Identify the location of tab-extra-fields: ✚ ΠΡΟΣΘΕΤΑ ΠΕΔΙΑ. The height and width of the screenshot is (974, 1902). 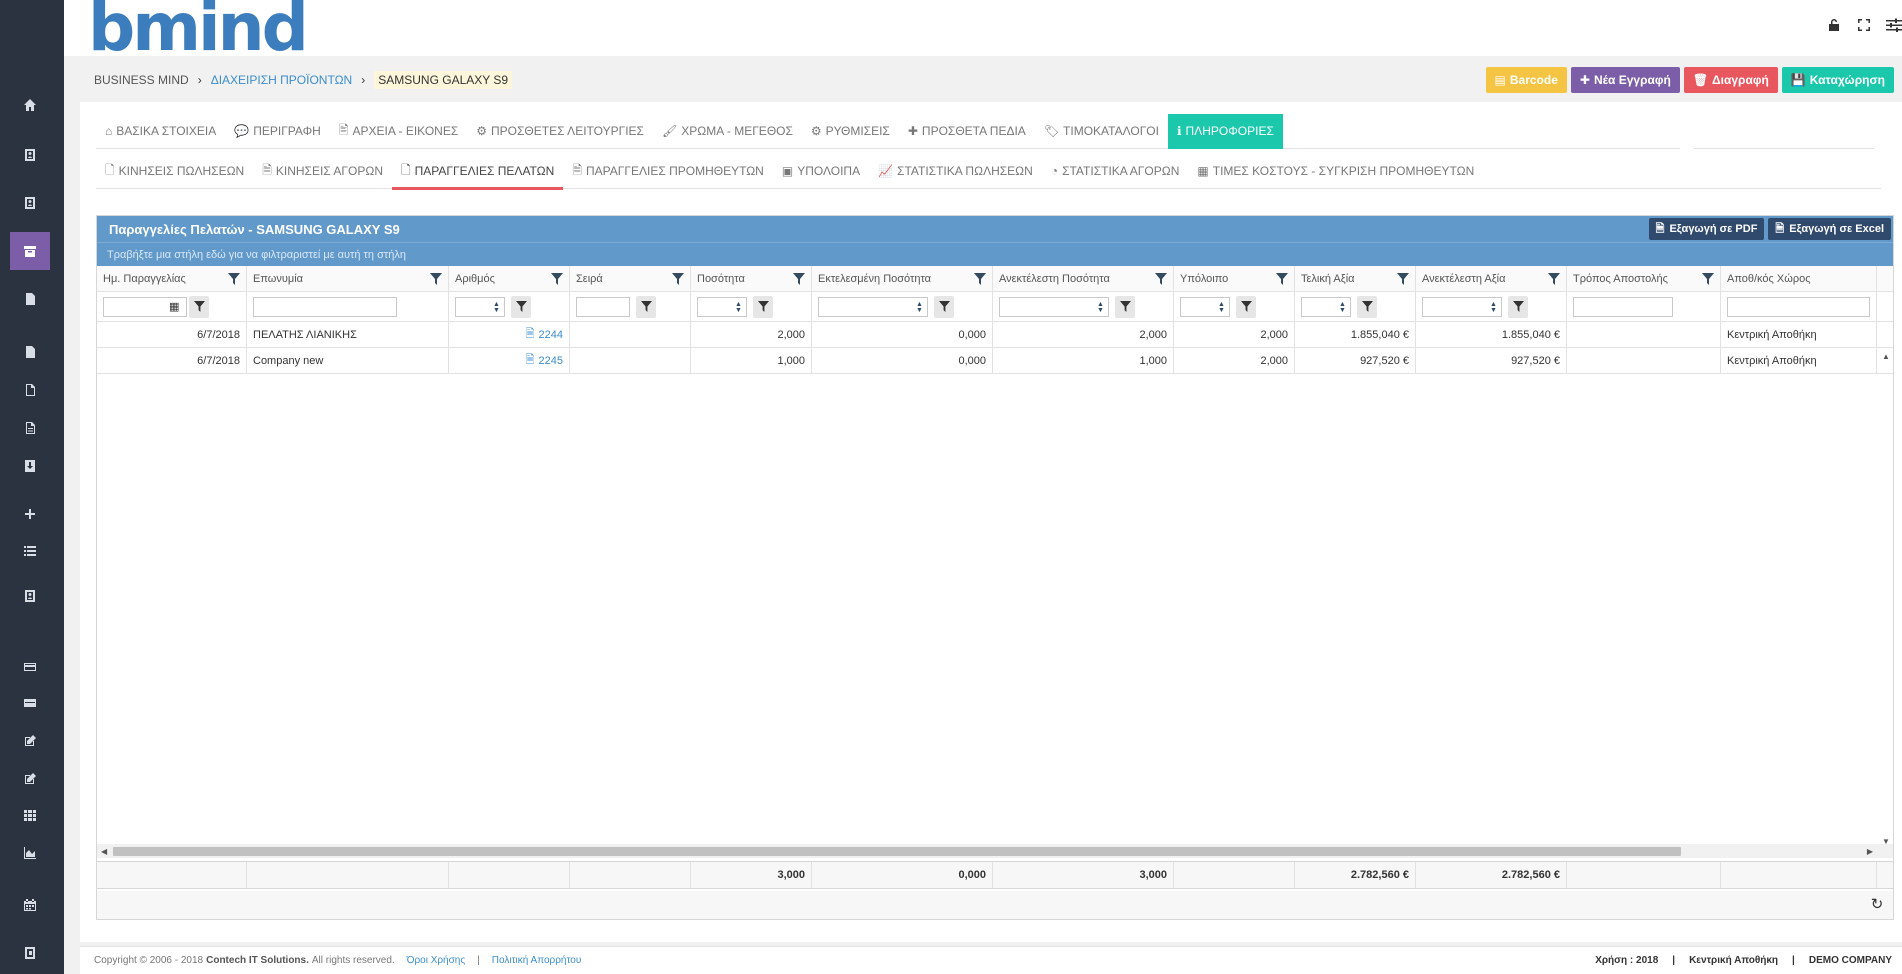
(967, 131).